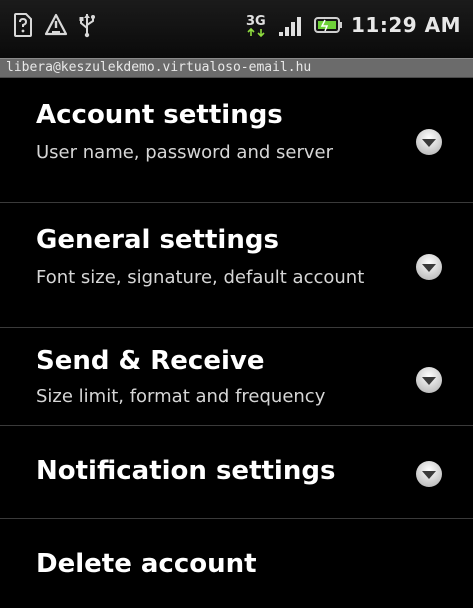  I want to click on settings-item-summary: User name, password and server, so click(184, 152).